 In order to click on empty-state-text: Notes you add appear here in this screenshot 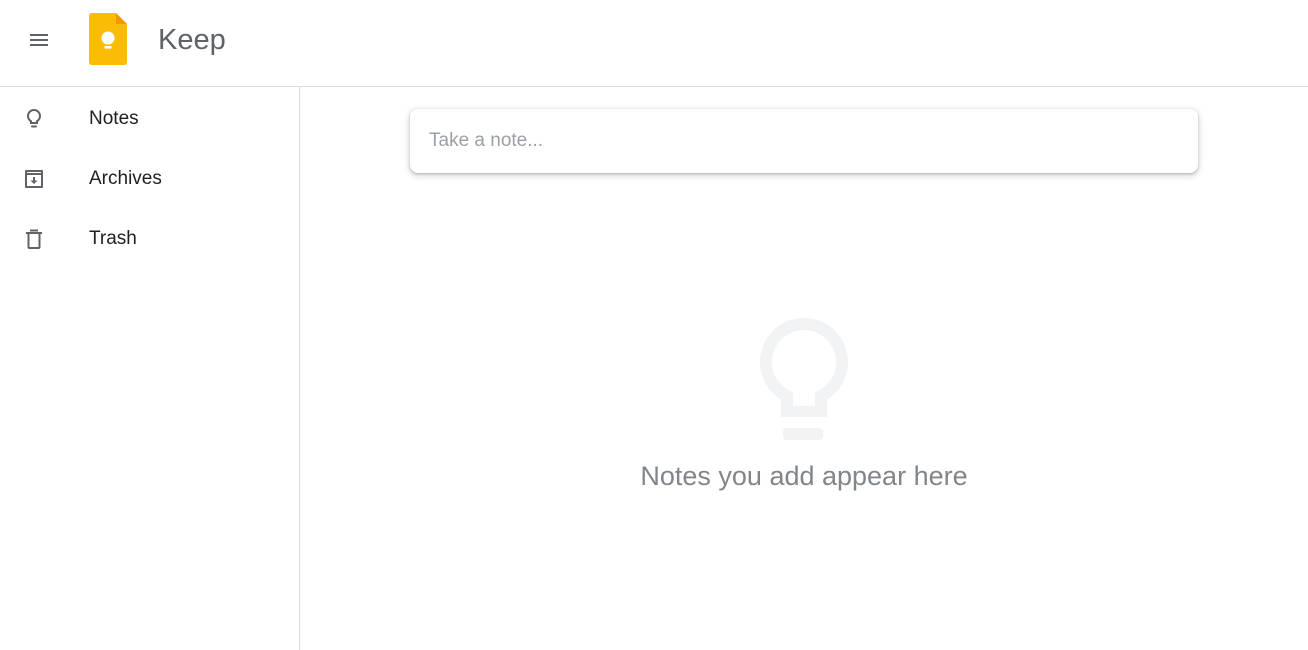, I will do `click(804, 476)`.